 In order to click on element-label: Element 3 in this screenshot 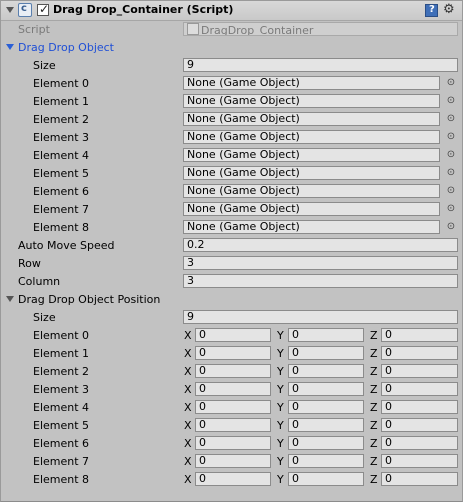, I will do `click(61, 137)`.